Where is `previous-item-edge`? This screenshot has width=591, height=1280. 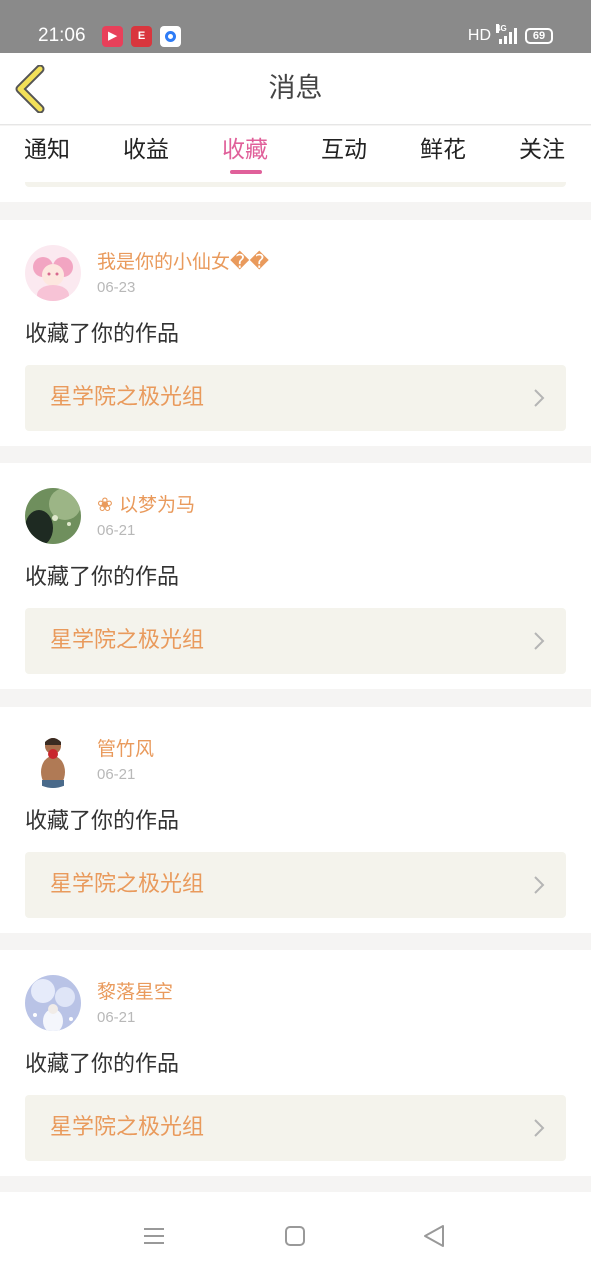
previous-item-edge is located at coordinates (295, 192).